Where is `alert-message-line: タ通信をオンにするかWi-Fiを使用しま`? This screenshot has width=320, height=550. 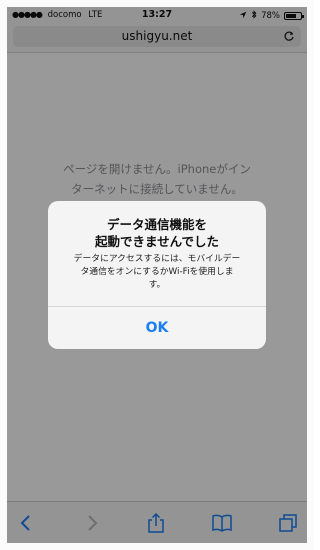 alert-message-line: タ通信をオンにするかWi-Fiを使用しま is located at coordinates (157, 272).